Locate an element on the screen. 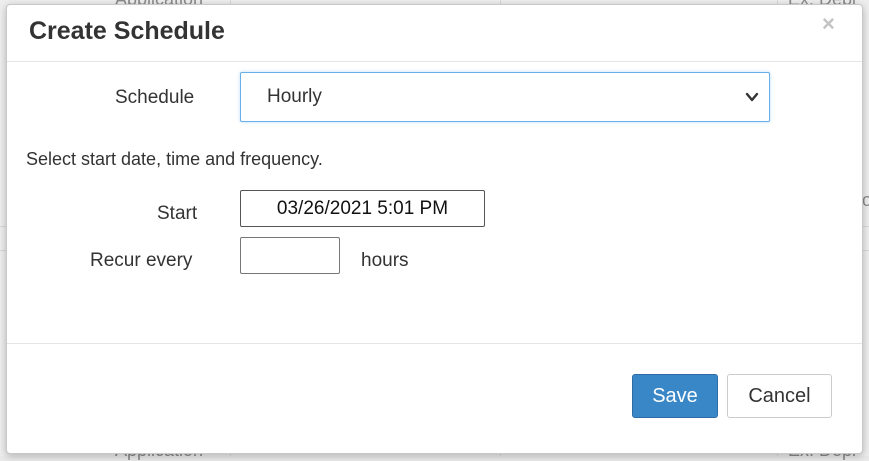 Image resolution: width=869 pixels, height=461 pixels. start-datetime-input is located at coordinates (362, 208).